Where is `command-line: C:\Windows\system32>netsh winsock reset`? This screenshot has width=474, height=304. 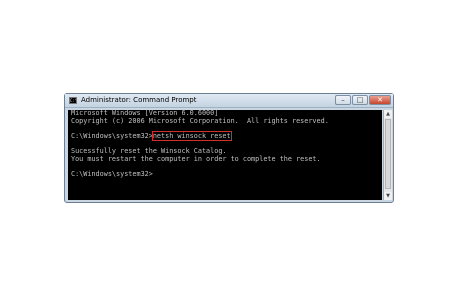
command-line: C:\Windows\system32>netsh winsock reset is located at coordinates (225, 135).